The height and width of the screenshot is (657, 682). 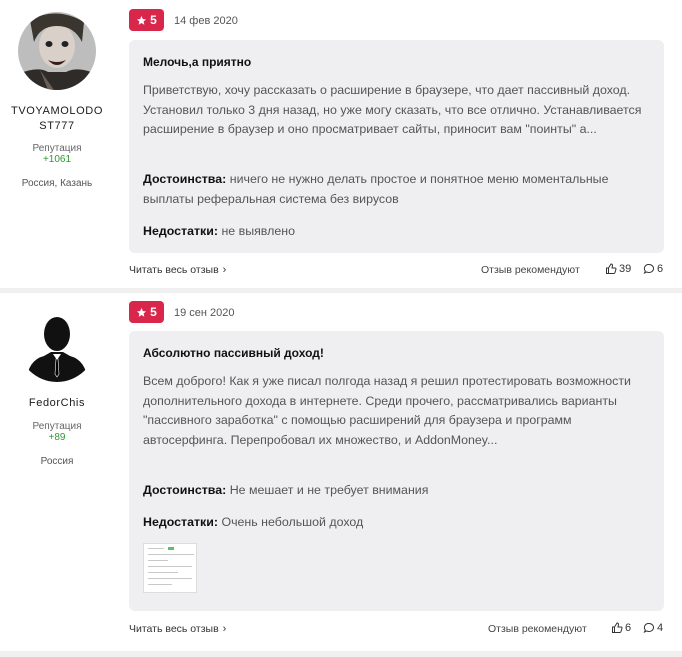 What do you see at coordinates (206, 21) in the screenshot?
I see `review-date: 14 фев 2020` at bounding box center [206, 21].